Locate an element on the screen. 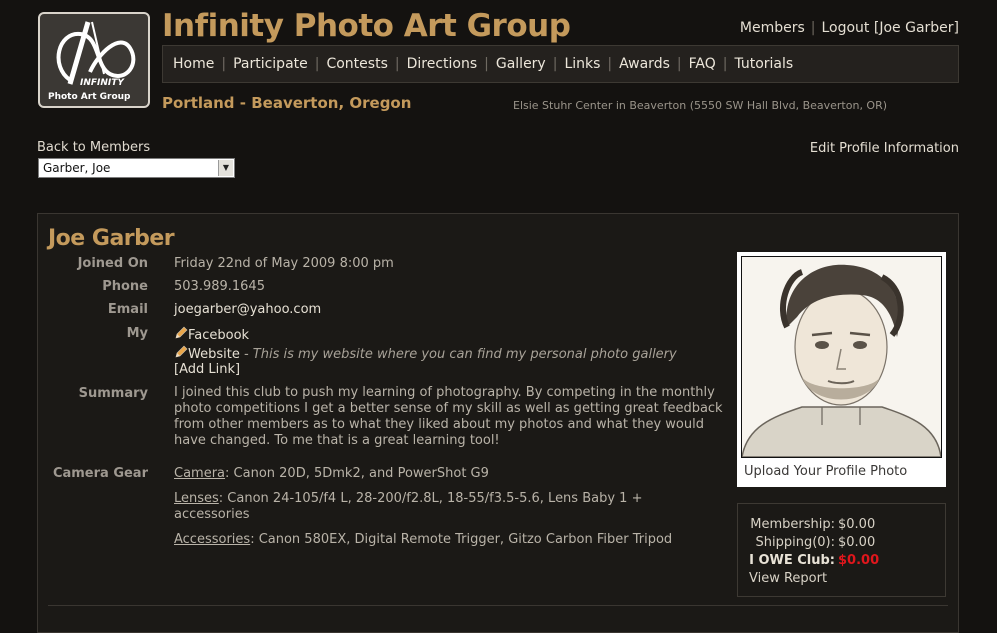  user-links: Members | Logout [Joe Garber] is located at coordinates (849, 28).